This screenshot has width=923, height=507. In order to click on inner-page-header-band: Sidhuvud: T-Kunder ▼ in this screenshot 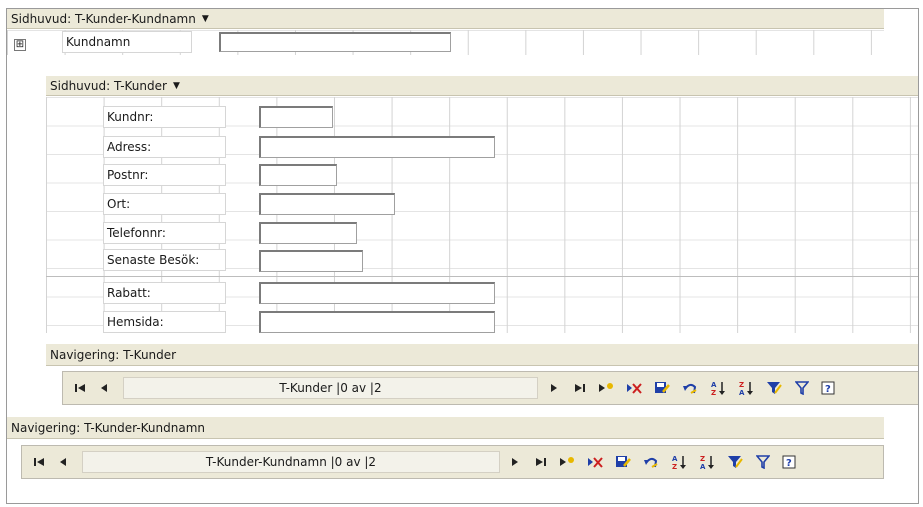, I will do `click(482, 86)`.